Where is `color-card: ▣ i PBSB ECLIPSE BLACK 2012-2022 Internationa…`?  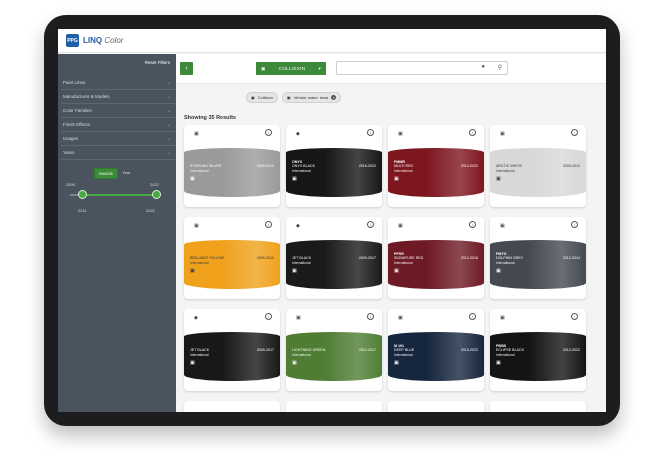
color-card: ▣ i PBSB ECLIPSE BLACK 2012-2022 Internationa… is located at coordinates (538, 350).